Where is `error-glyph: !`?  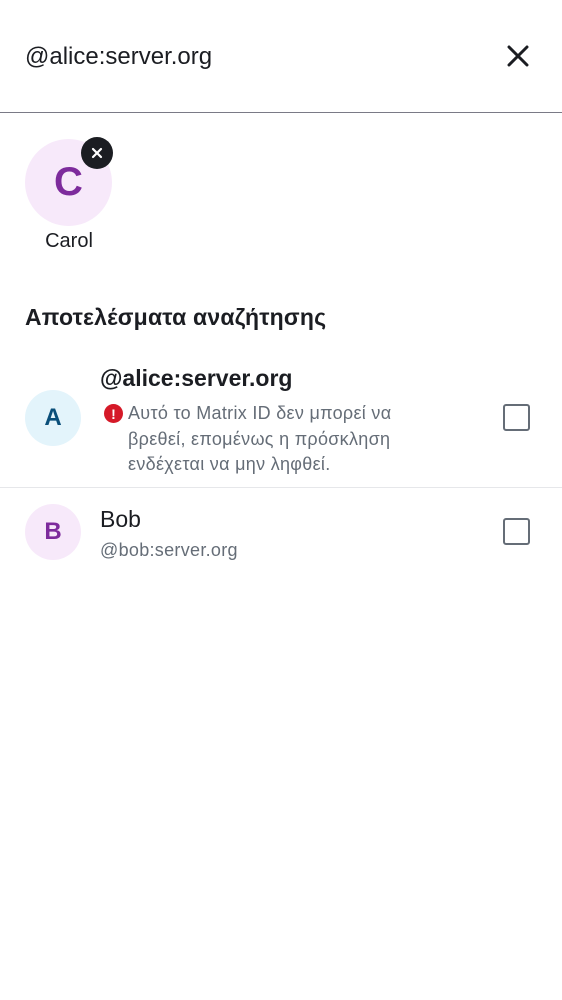 error-glyph: ! is located at coordinates (113, 413).